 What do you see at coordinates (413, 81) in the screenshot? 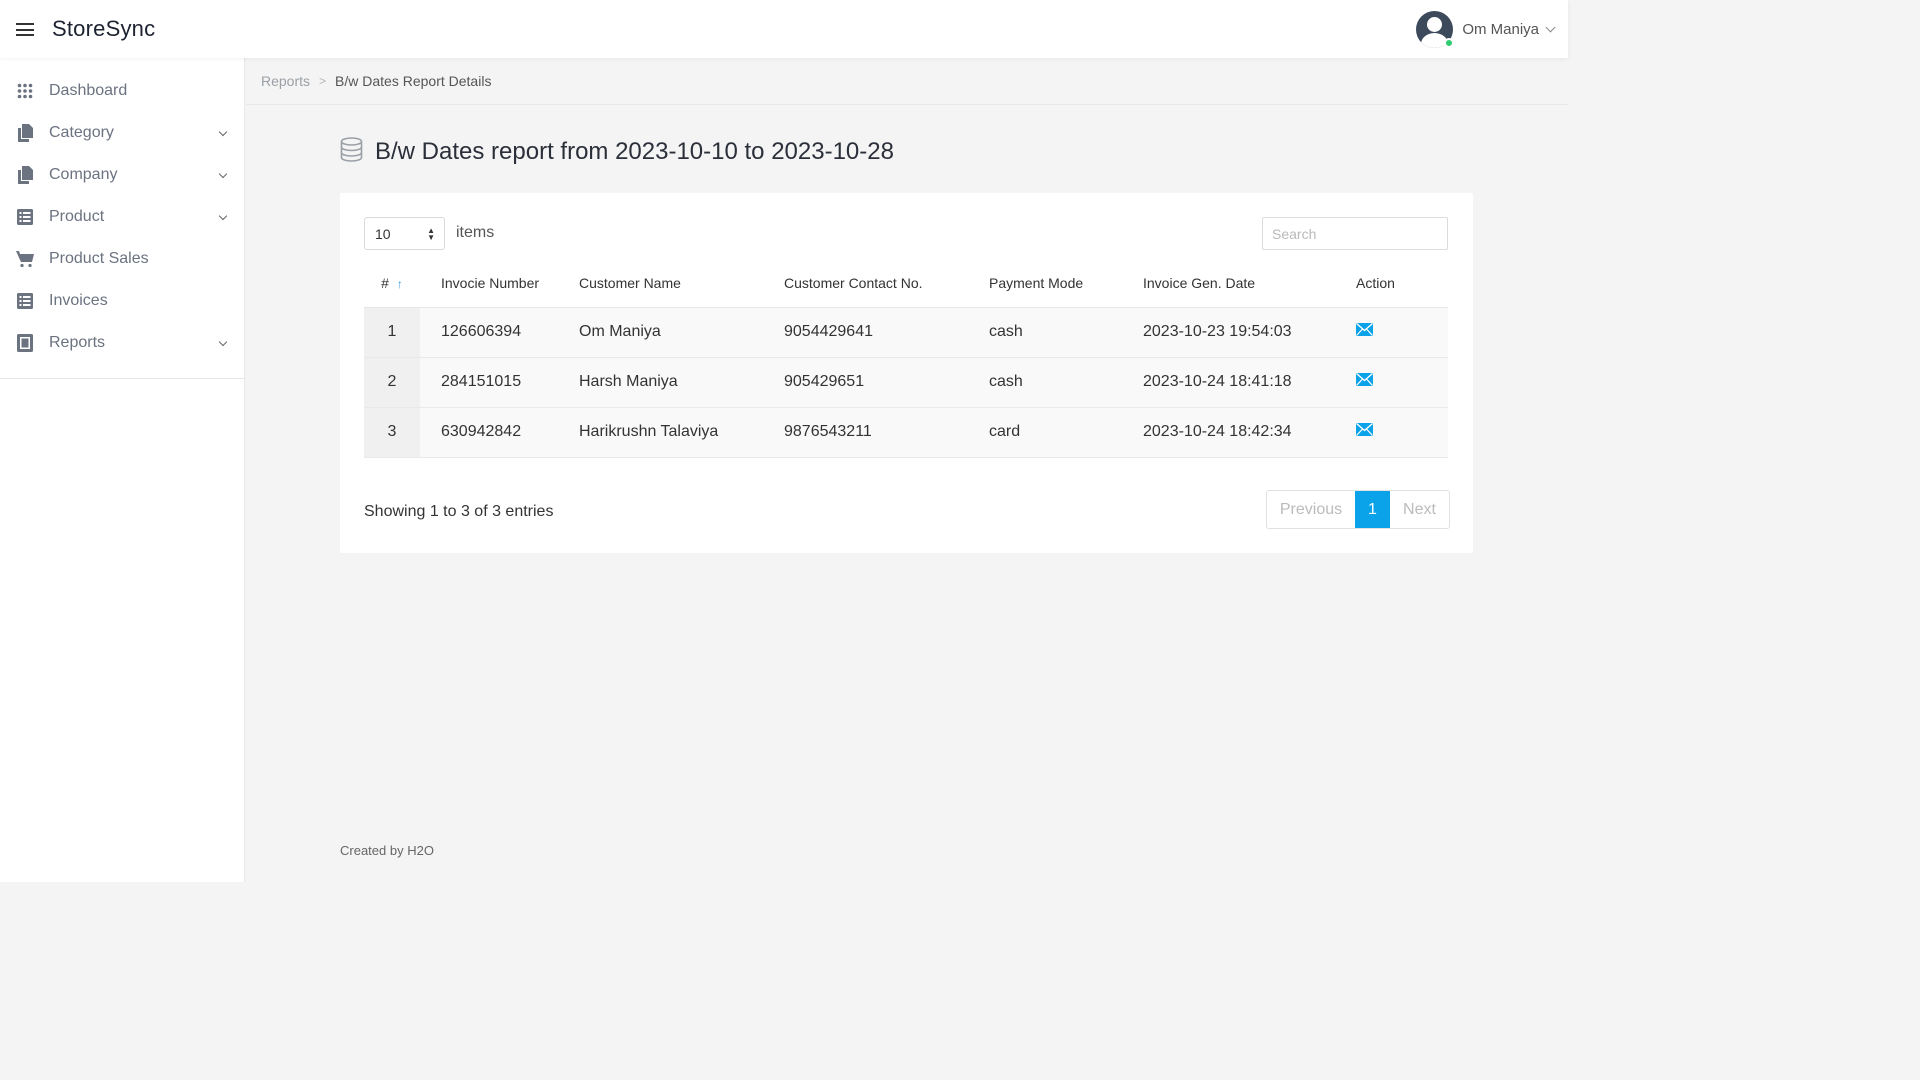
I see `breadcrumb-current: B/w Dates Report Details` at bounding box center [413, 81].